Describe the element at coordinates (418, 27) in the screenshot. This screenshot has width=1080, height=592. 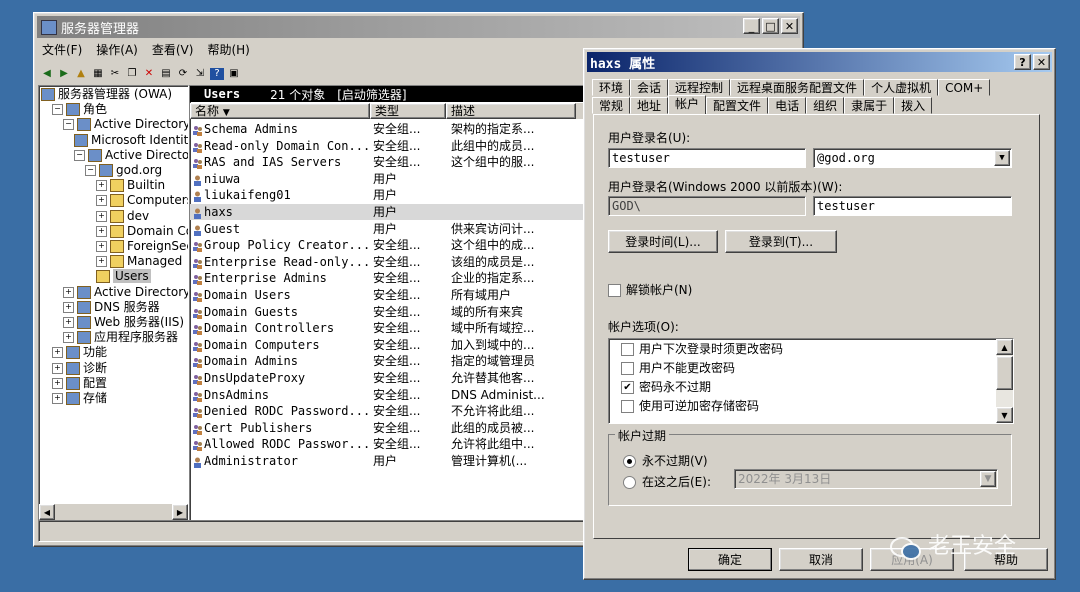
I see `main-title-bar: 服务器管理器 _ □ ✕` at that location.